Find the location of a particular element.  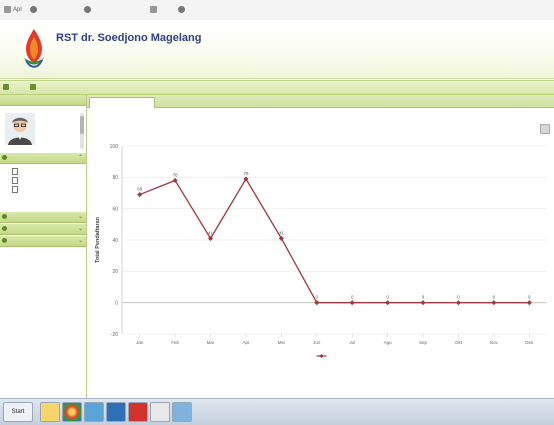

y-tick-label: 60 is located at coordinates (115, 209).